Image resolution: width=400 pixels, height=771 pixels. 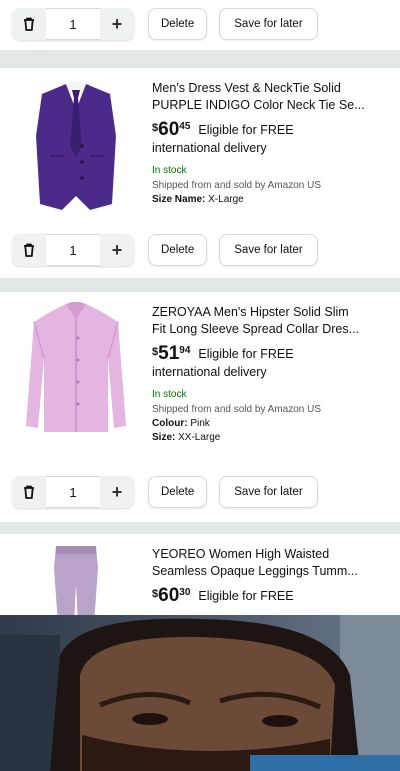 I want to click on price-whole: 51, so click(x=169, y=353).